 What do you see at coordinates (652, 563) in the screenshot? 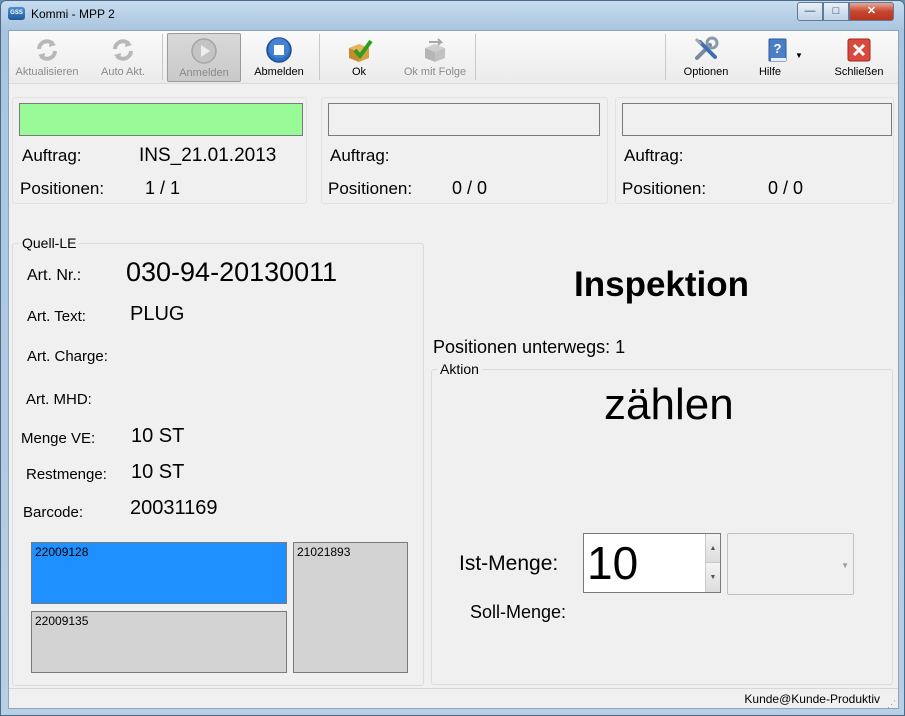
I see `ist-menge-input: 10 ▲ ▼` at bounding box center [652, 563].